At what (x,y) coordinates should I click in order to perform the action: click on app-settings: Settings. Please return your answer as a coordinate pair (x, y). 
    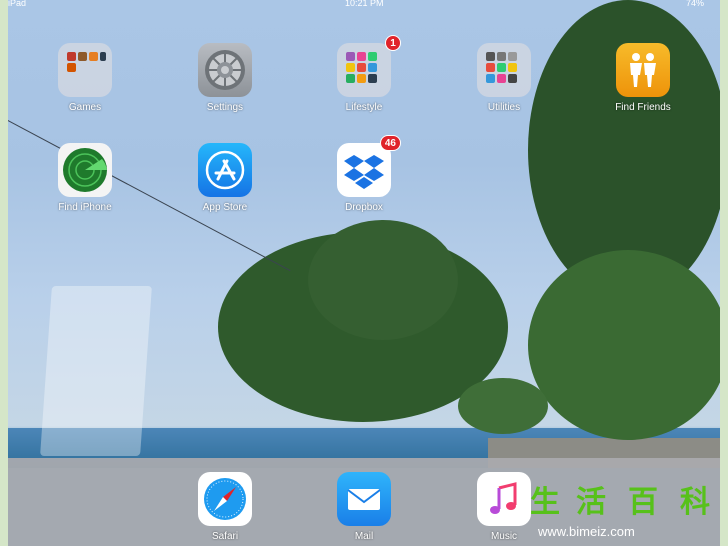
    Looking at the image, I should click on (225, 78).